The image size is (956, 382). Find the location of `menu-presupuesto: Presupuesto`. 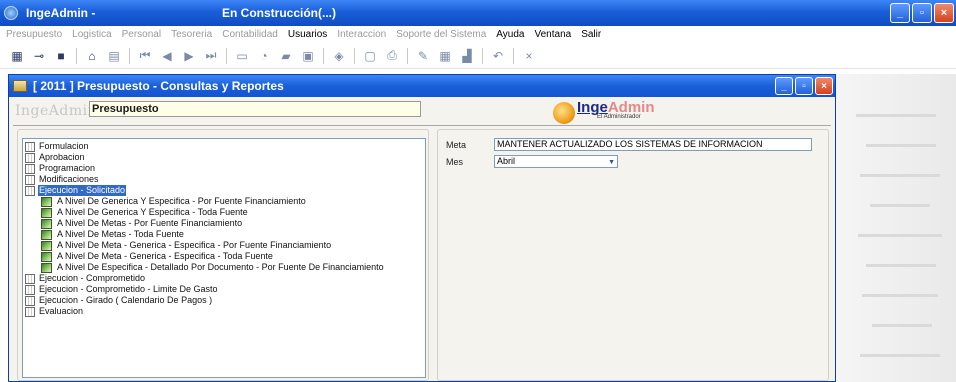

menu-presupuesto: Presupuesto is located at coordinates (34, 34).